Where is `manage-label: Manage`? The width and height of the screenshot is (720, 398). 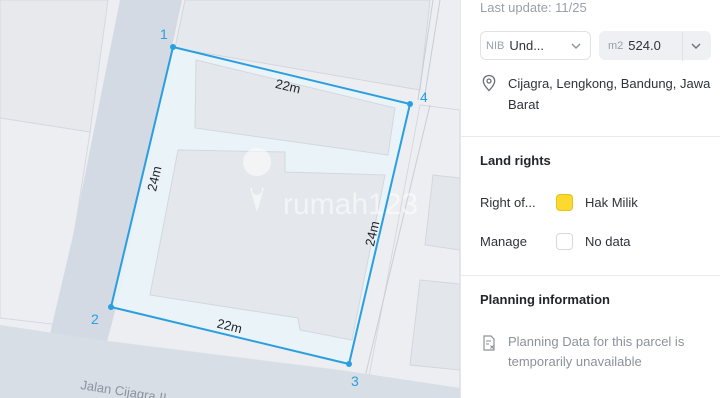 manage-label: Manage is located at coordinates (503, 241).